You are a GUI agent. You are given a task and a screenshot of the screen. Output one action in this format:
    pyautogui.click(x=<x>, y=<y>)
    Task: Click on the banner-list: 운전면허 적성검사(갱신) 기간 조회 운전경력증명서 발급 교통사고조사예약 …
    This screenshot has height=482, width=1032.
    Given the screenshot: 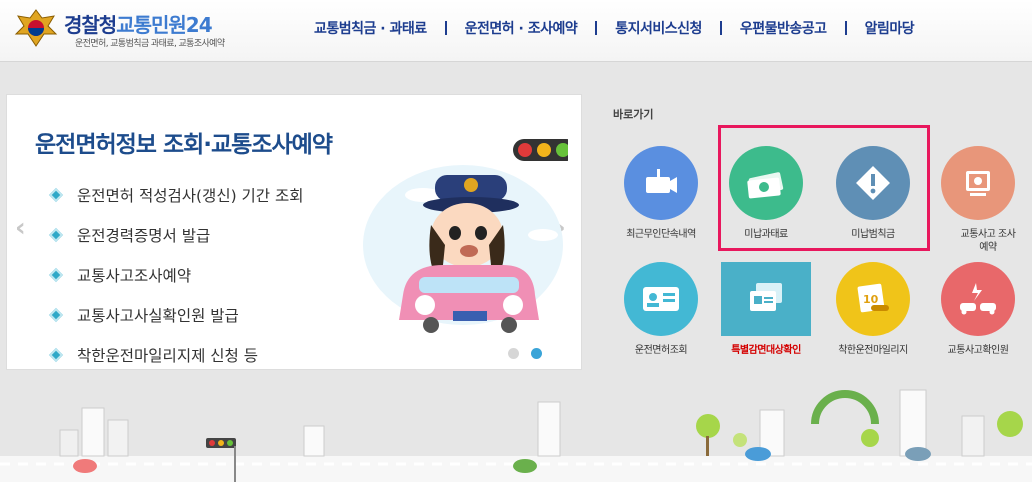 What is the action you would take?
    pyautogui.click(x=176, y=272)
    